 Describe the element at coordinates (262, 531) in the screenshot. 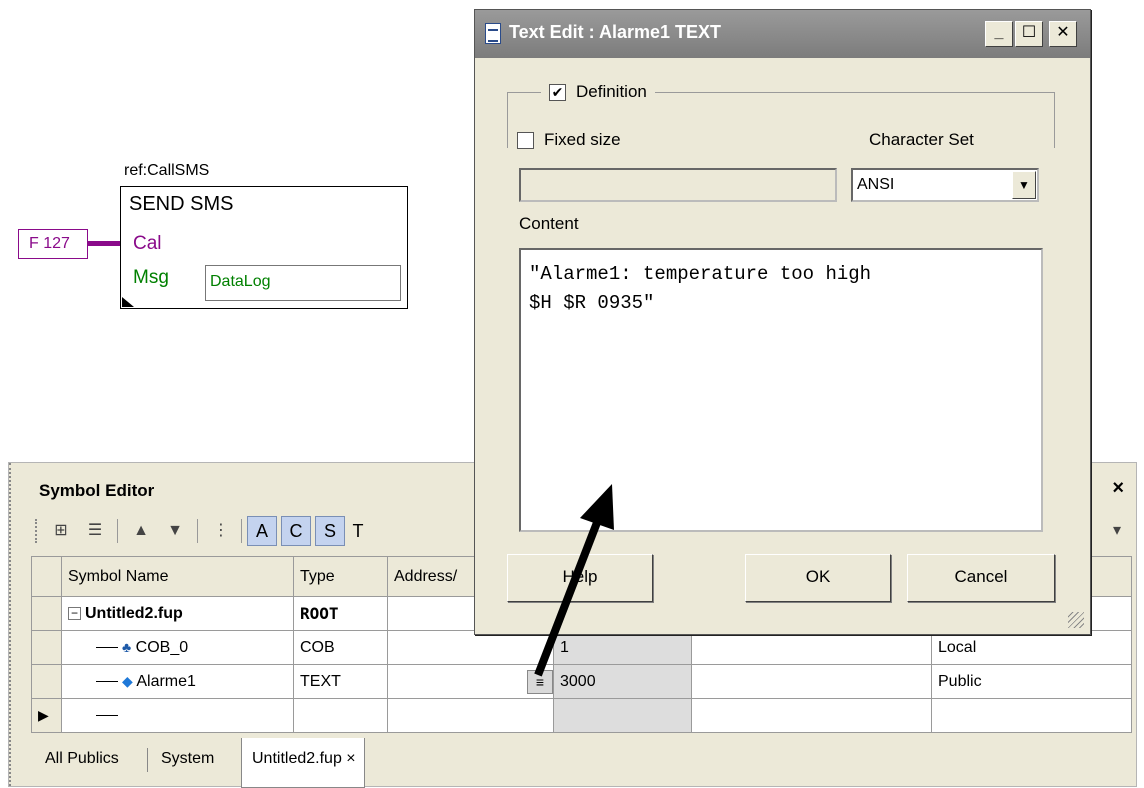

I see `filter-a-button: A` at that location.